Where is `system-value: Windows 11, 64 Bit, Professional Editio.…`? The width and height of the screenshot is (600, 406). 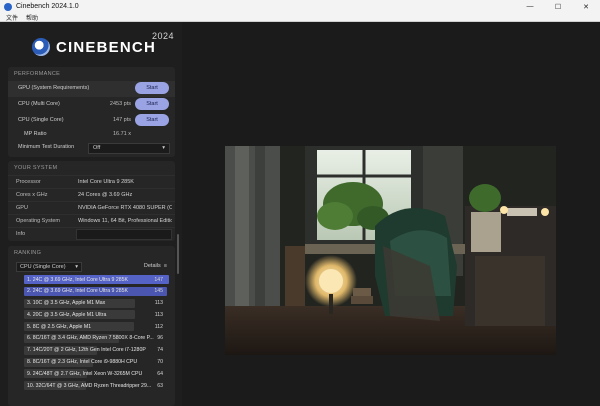 system-value: Windows 11, 64 Bit, Professional Editio.… is located at coordinates (125, 221).